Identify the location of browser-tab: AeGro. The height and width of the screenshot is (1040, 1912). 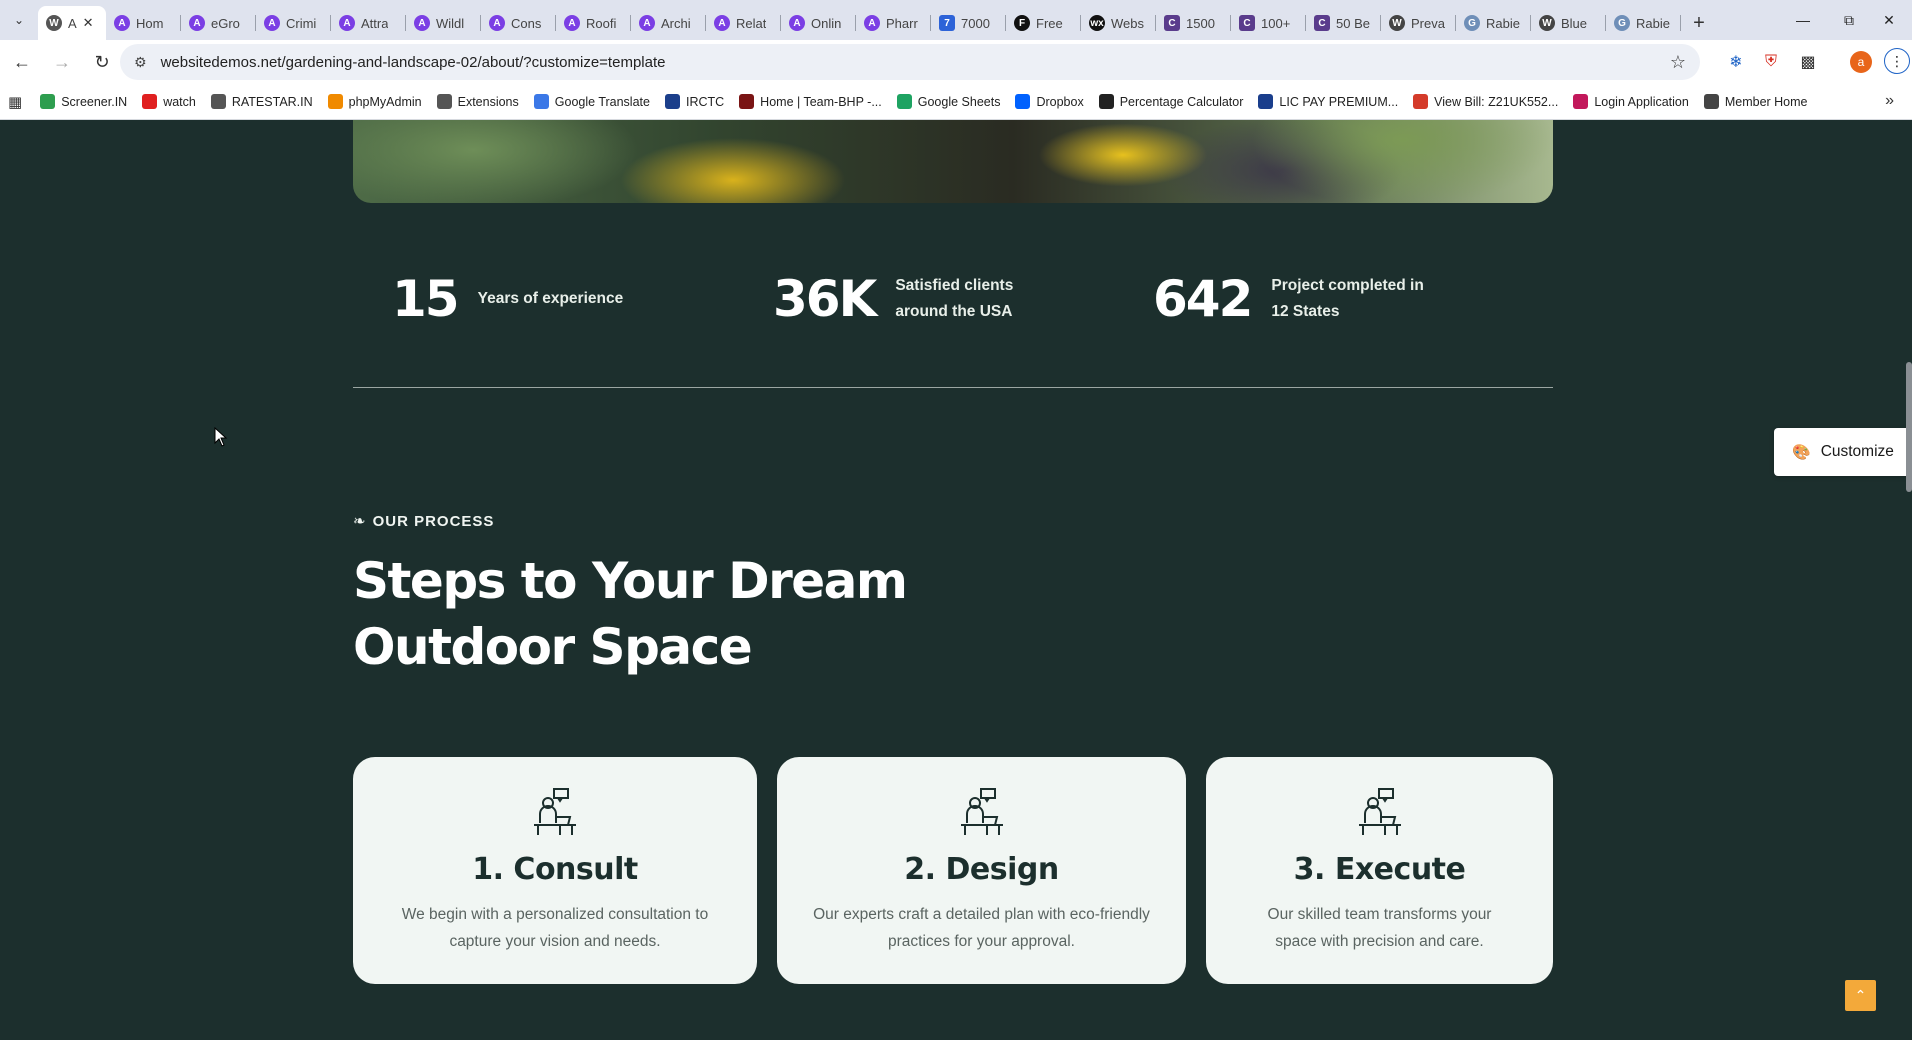
(218, 23).